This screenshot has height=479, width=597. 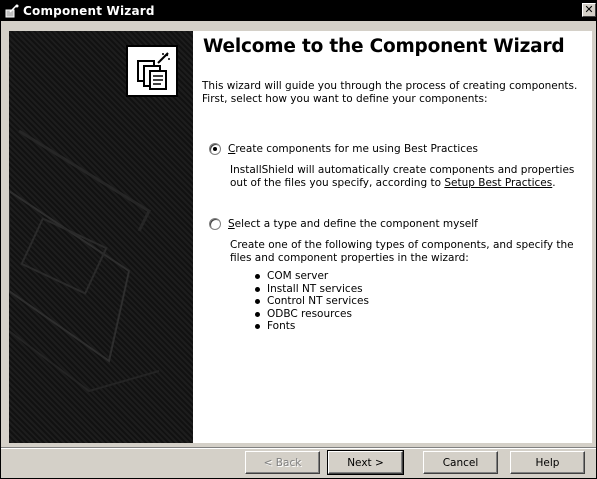 I want to click on close-button: ✕, so click(x=589, y=10).